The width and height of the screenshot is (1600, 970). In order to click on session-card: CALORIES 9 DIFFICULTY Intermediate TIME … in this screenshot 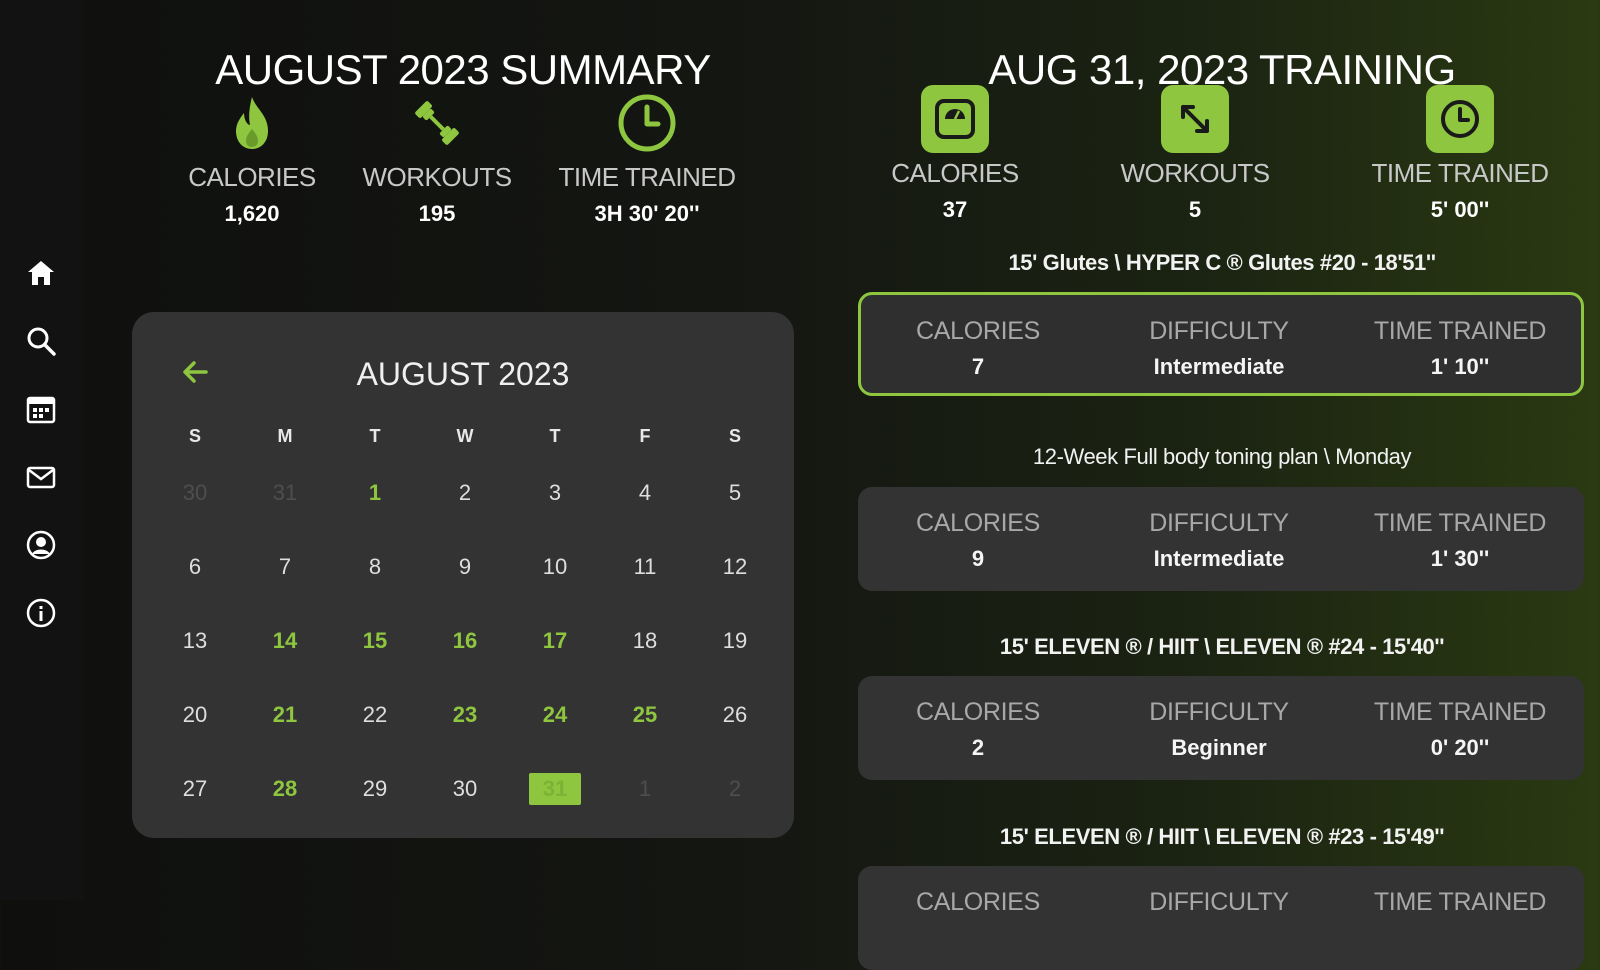, I will do `click(1221, 539)`.